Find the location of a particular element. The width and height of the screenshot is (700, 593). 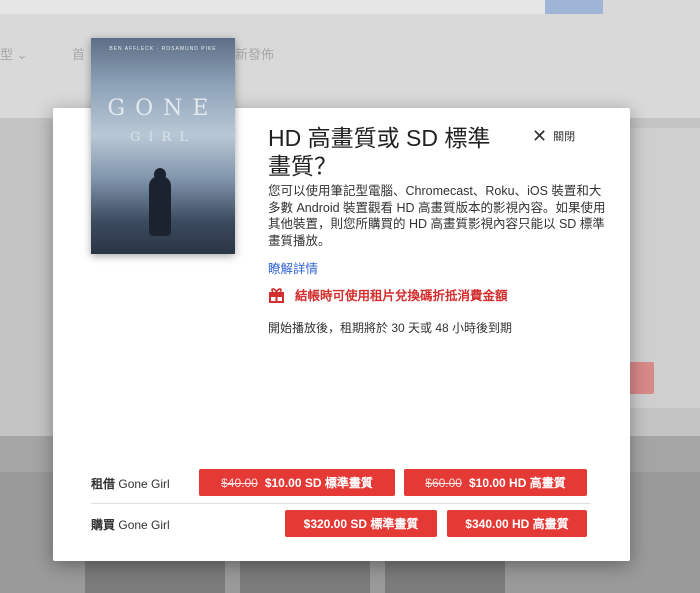

promo-notice: 結帳時可使用租片兌換碼折抵消費金額 is located at coordinates (388, 294).